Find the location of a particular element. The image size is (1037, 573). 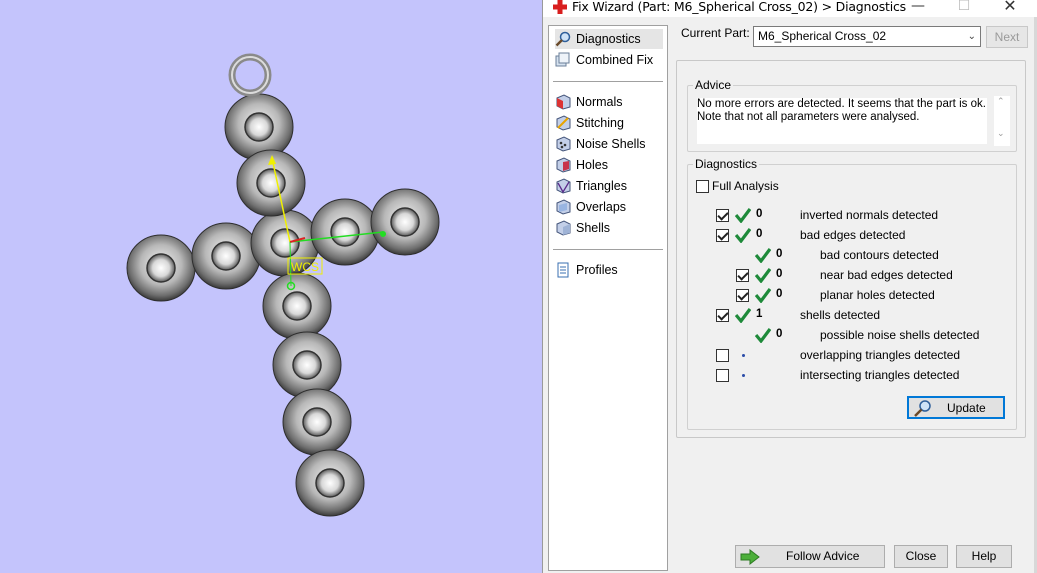

update-button: Update is located at coordinates (956, 407).